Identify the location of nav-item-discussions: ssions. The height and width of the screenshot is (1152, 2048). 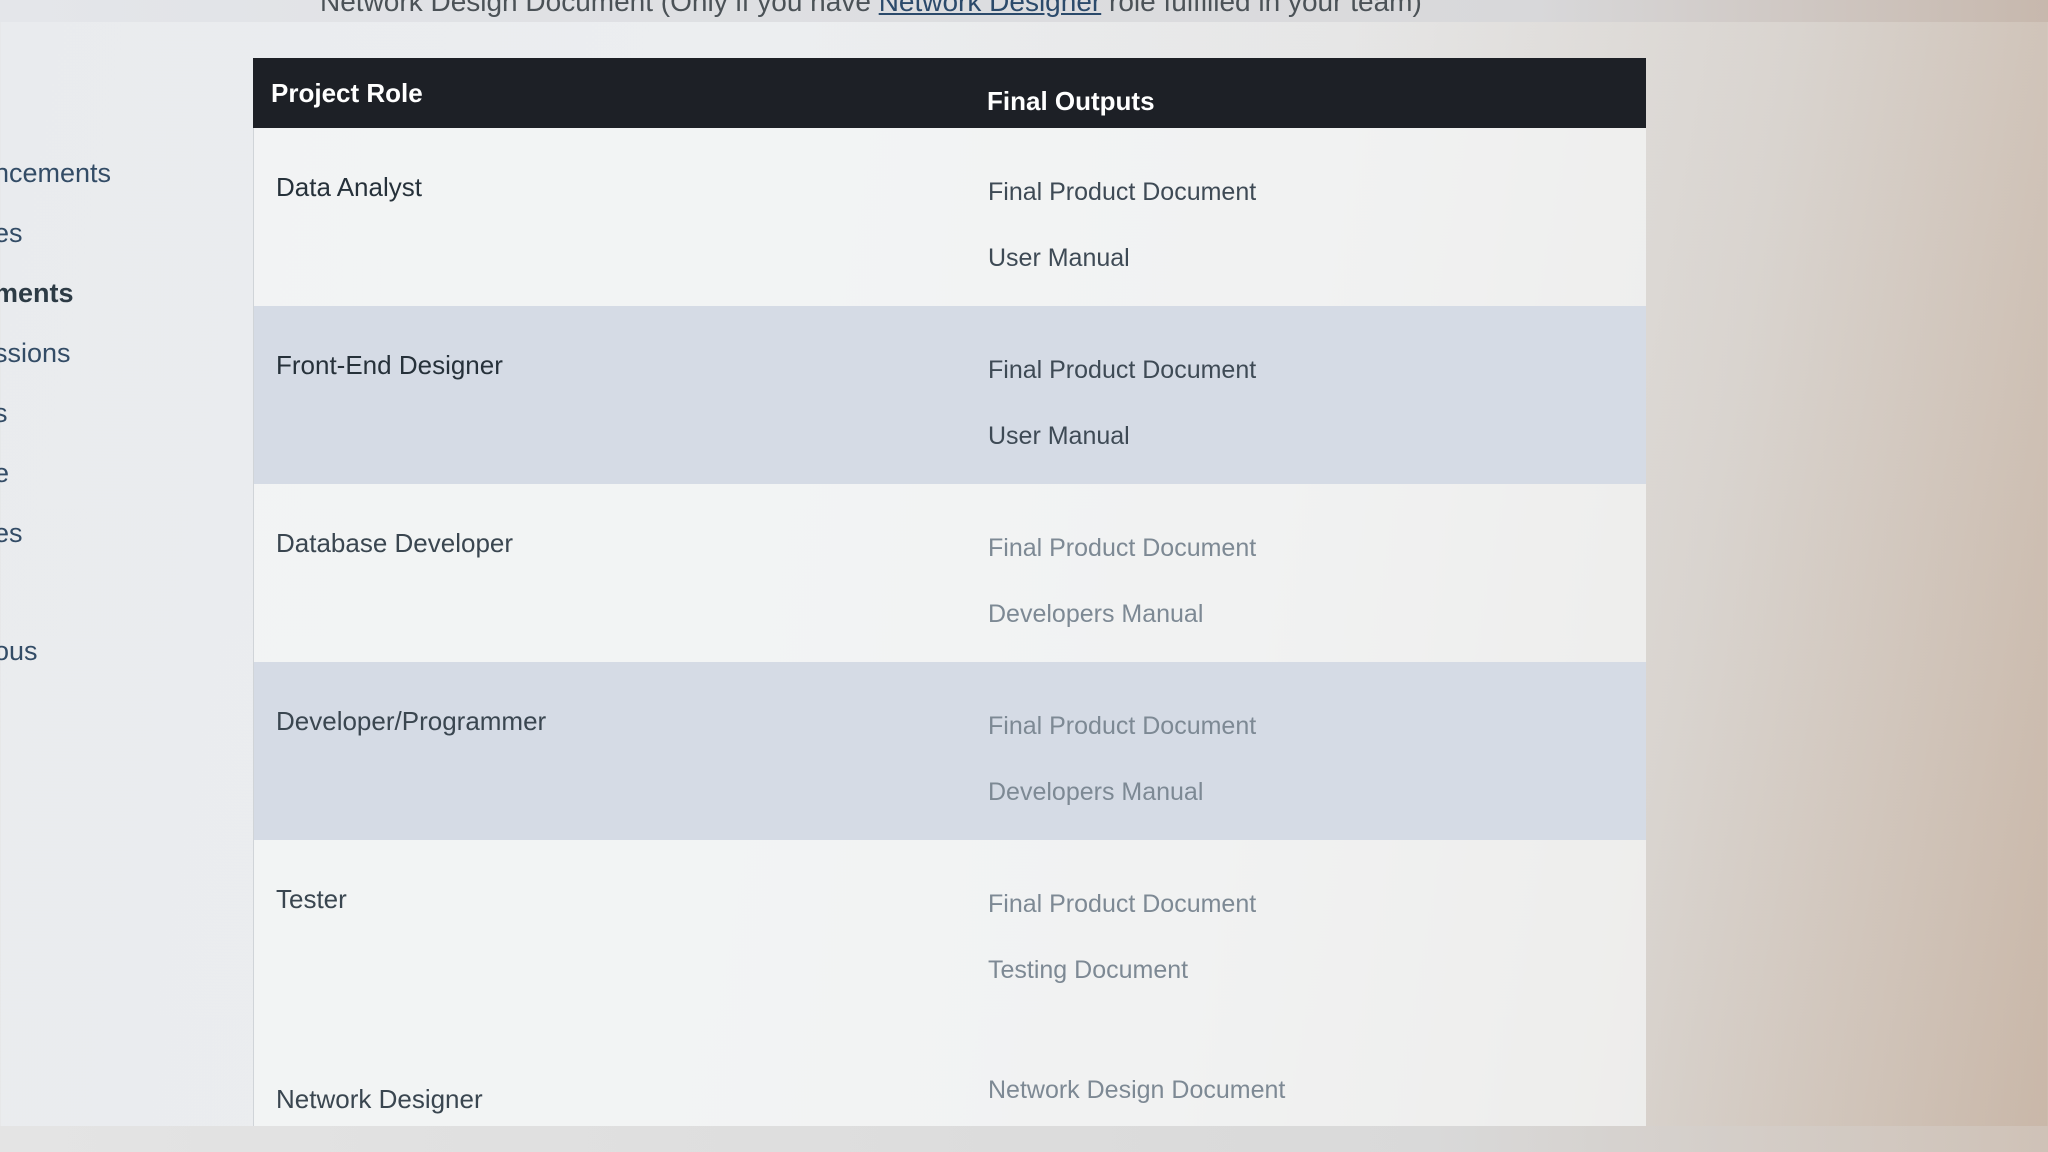
(35, 353).